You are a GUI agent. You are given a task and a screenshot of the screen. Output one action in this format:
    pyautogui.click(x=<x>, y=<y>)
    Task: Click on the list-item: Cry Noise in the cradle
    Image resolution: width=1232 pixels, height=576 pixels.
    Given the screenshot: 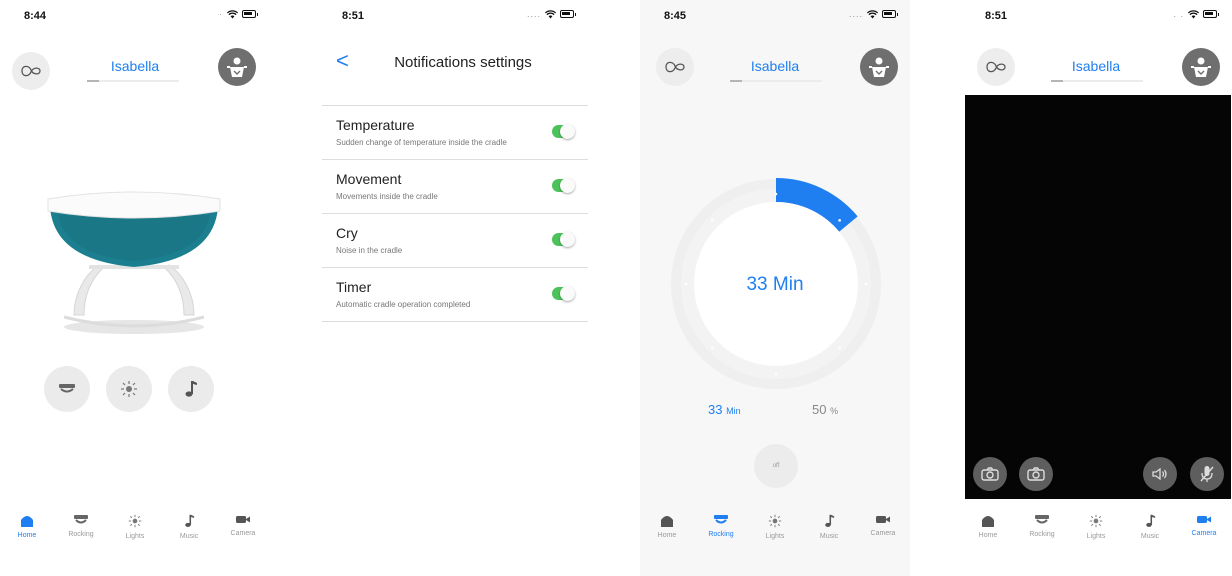 What is the action you would take?
    pyautogui.click(x=455, y=241)
    